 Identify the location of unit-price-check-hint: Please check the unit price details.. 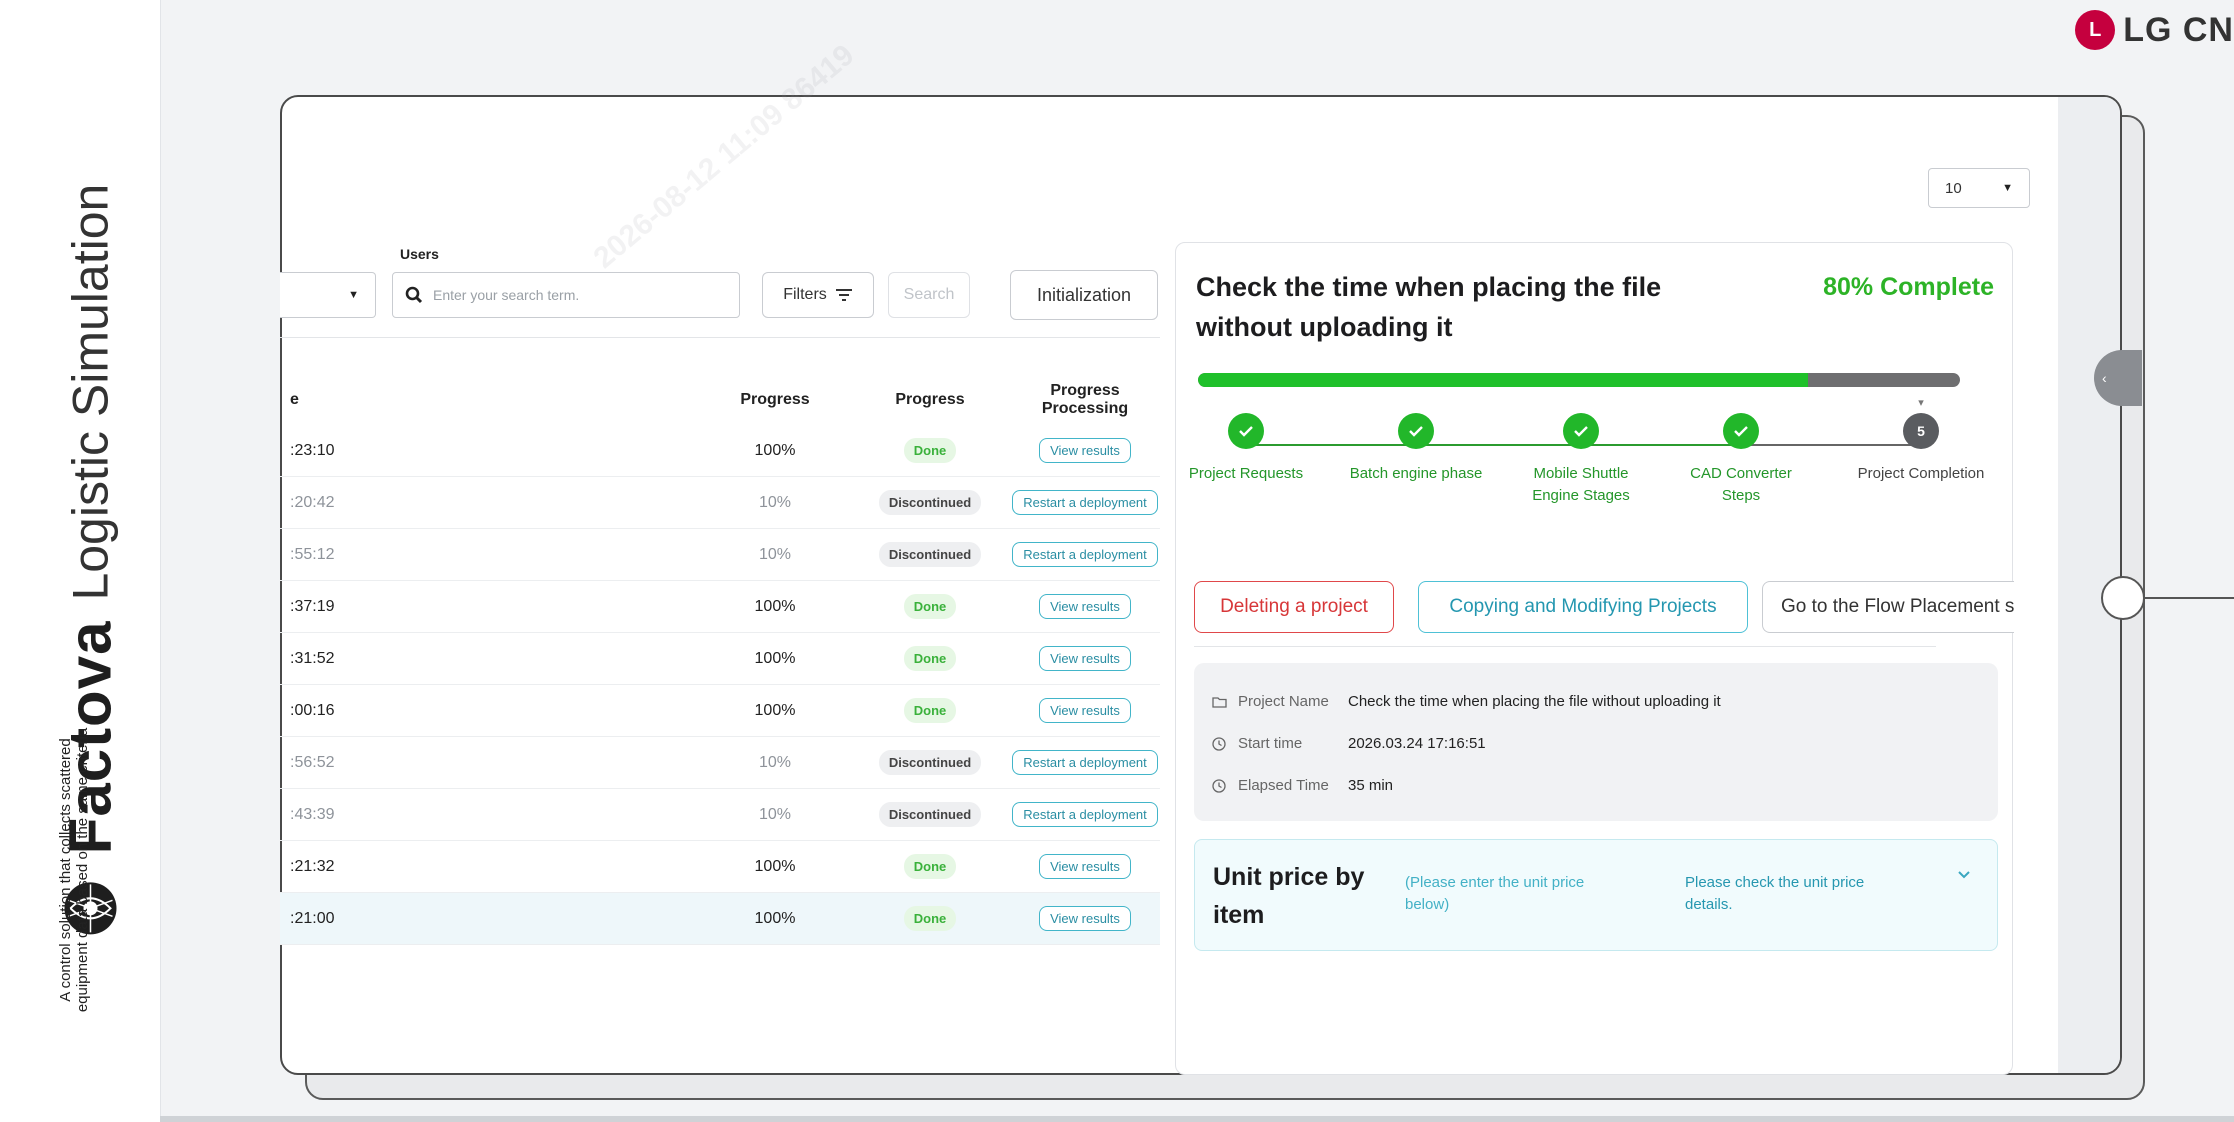
(1775, 893).